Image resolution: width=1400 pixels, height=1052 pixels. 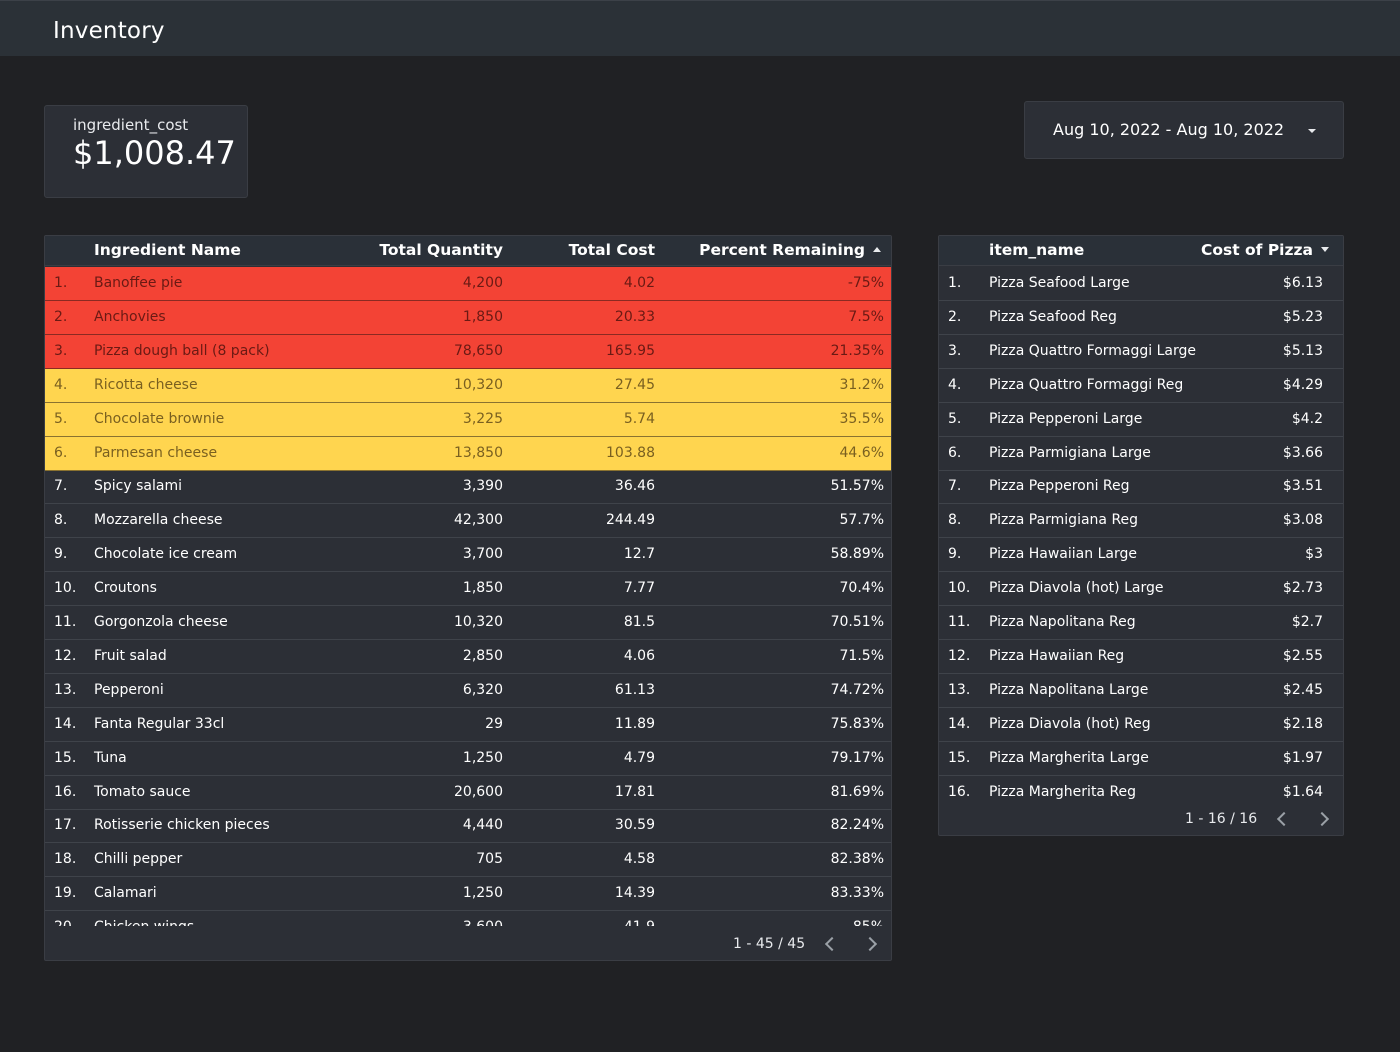 I want to click on ingredient-name-cell: Croutons, so click(x=125, y=588).